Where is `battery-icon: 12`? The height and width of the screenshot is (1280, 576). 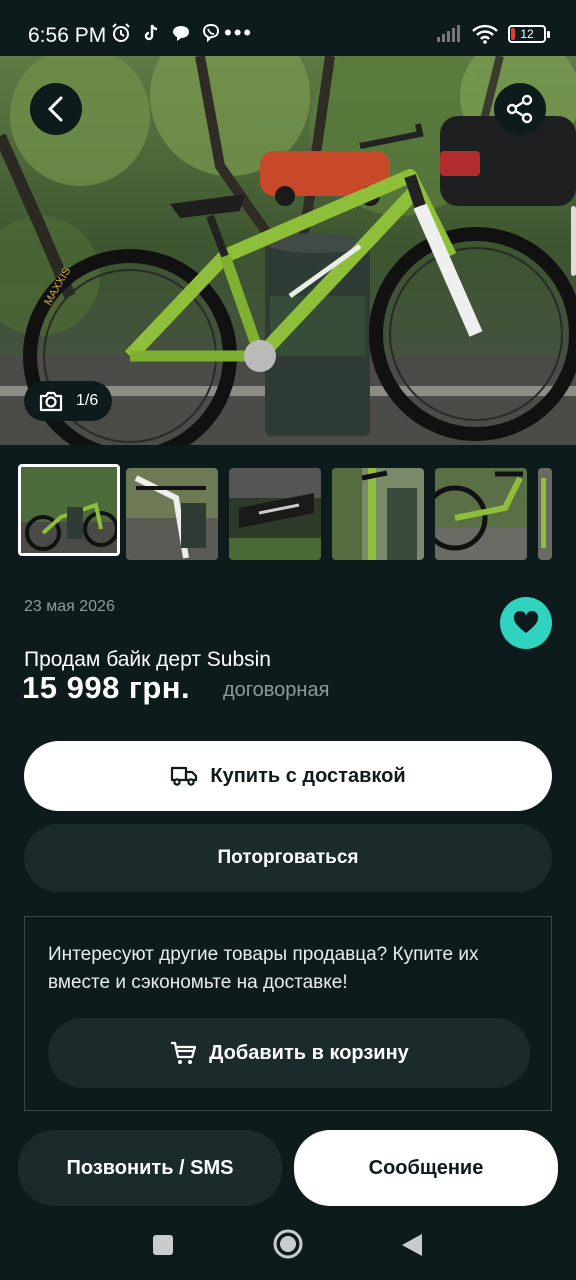 battery-icon: 12 is located at coordinates (529, 34).